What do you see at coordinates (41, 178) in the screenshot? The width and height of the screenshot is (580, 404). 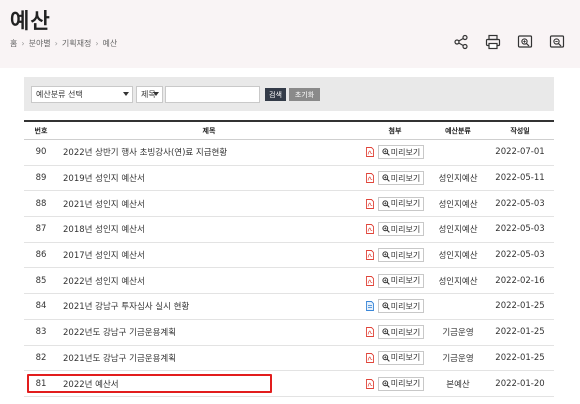 I see `row-number: 89` at bounding box center [41, 178].